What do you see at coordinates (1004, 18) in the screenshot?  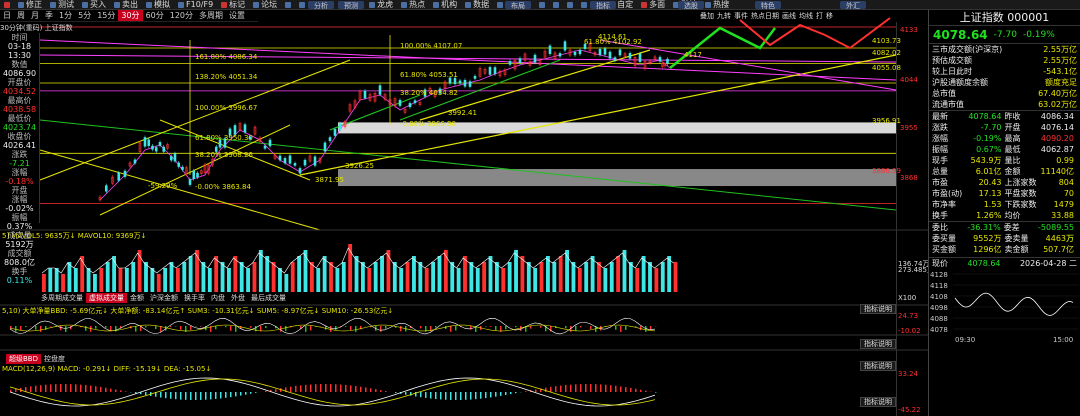 I see `quote-title: 上证指数 000001` at bounding box center [1004, 18].